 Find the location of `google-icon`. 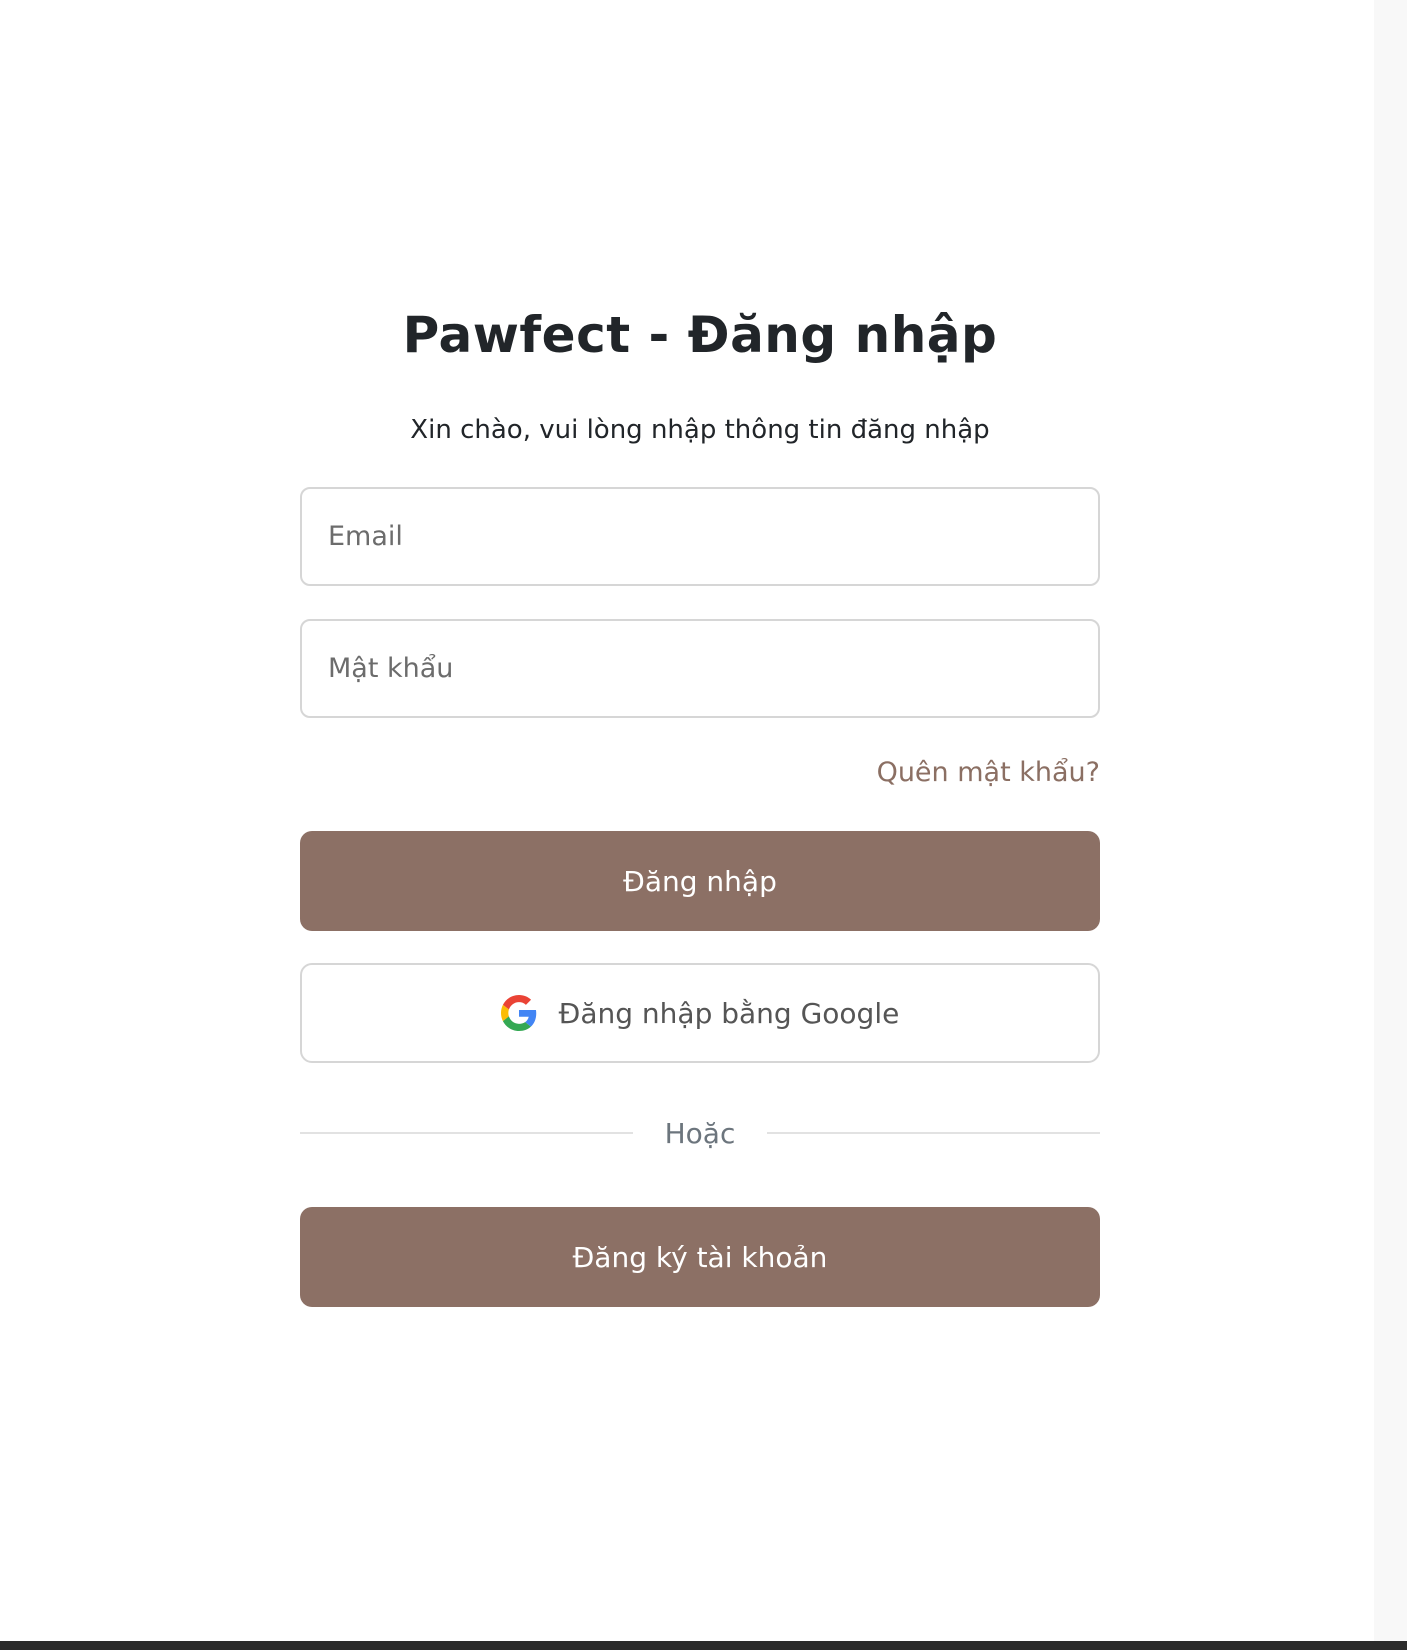

google-icon is located at coordinates (518, 1013).